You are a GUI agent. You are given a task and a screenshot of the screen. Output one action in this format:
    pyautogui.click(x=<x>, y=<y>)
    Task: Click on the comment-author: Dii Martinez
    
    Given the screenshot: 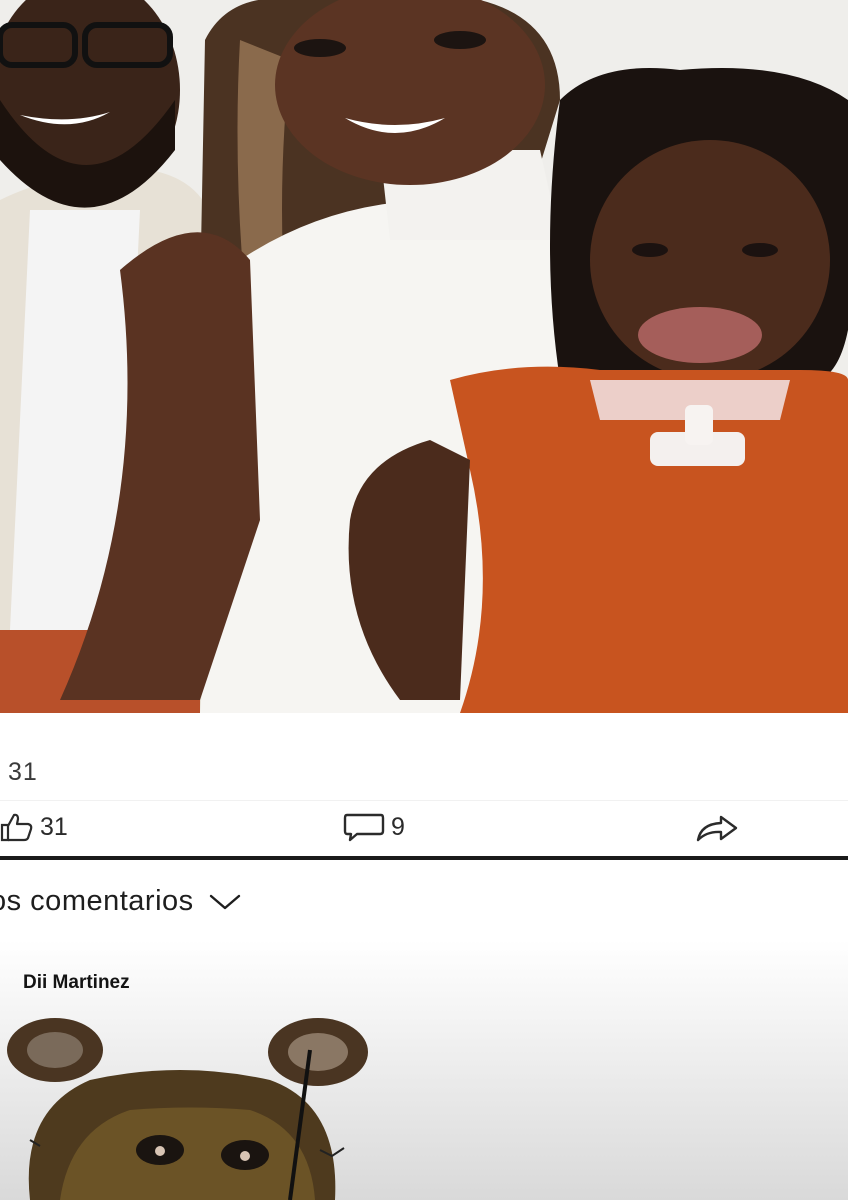 What is the action you would take?
    pyautogui.click(x=76, y=983)
    